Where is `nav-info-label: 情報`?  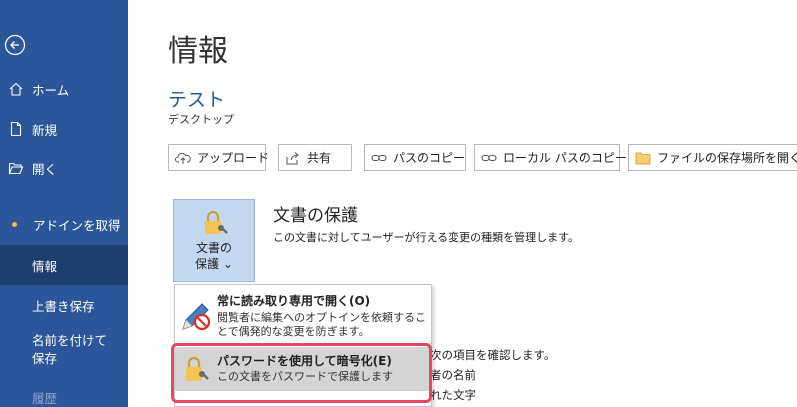
nav-info-label: 情報 is located at coordinates (45, 266).